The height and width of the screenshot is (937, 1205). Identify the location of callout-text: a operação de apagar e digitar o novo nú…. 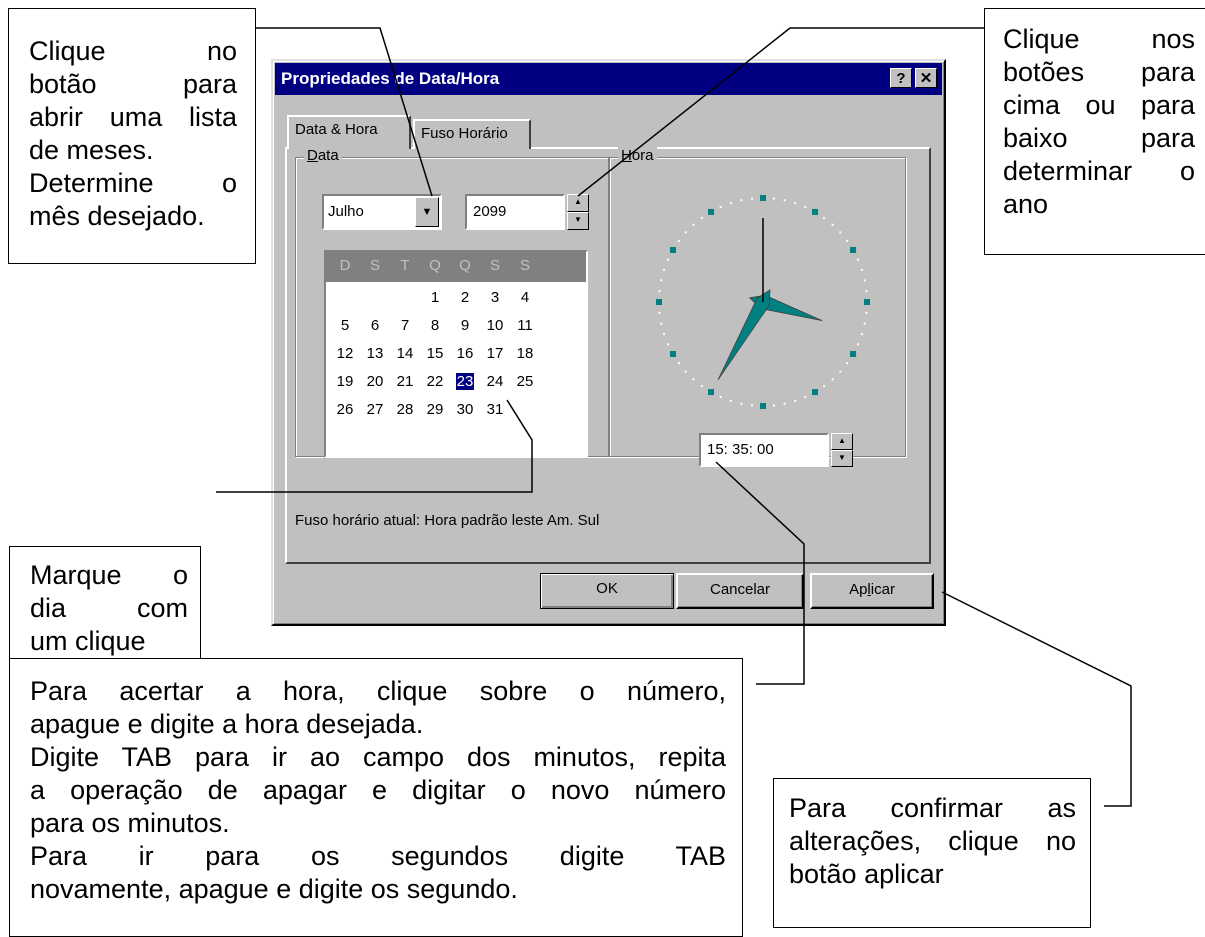
(378, 790).